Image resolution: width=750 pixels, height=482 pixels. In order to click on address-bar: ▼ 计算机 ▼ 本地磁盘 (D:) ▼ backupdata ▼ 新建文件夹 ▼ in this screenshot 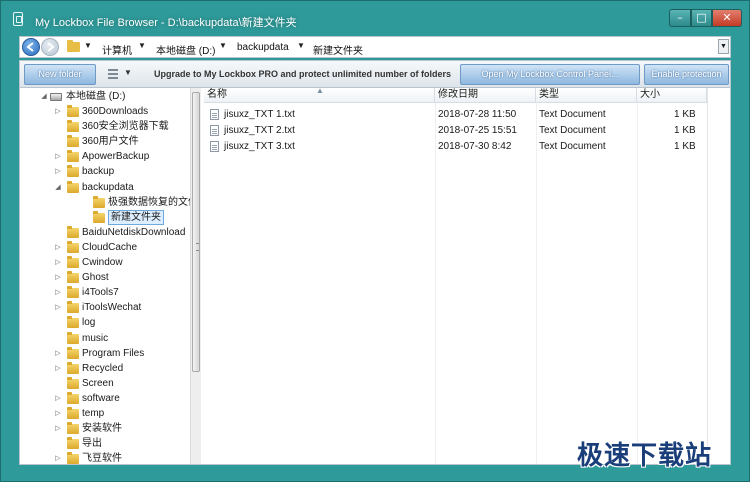, I will do `click(375, 47)`.